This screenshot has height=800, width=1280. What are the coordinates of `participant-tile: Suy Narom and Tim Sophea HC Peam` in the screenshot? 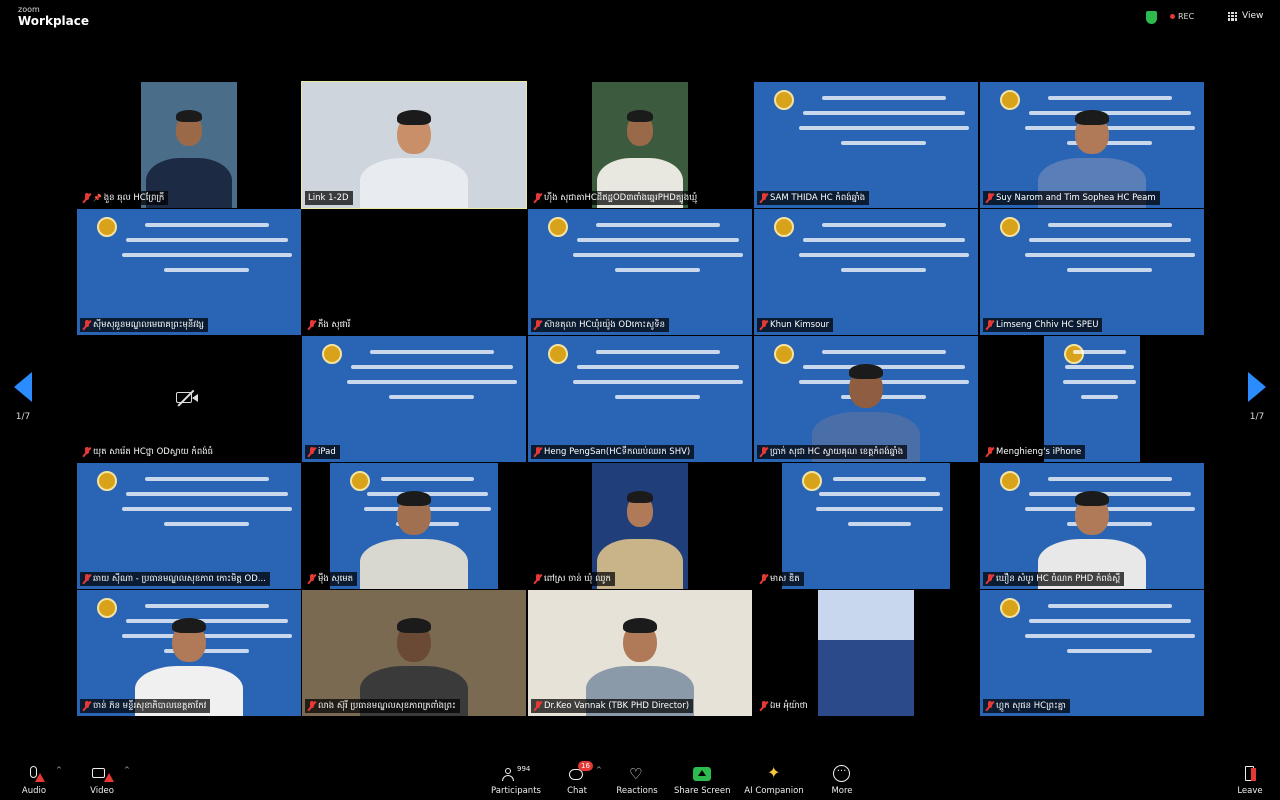 It's located at (1092, 145).